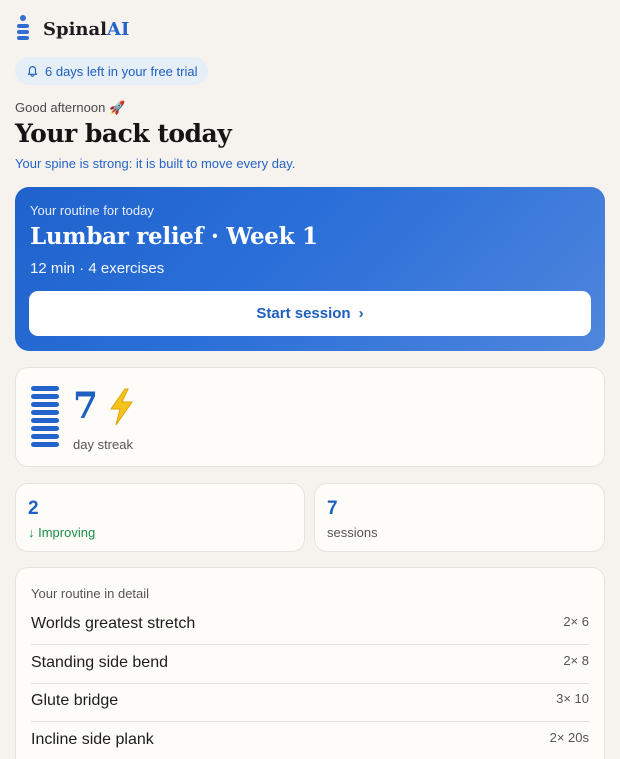 The image size is (620, 759). What do you see at coordinates (576, 621) in the screenshot?
I see `exercise-reps: 2× 6` at bounding box center [576, 621].